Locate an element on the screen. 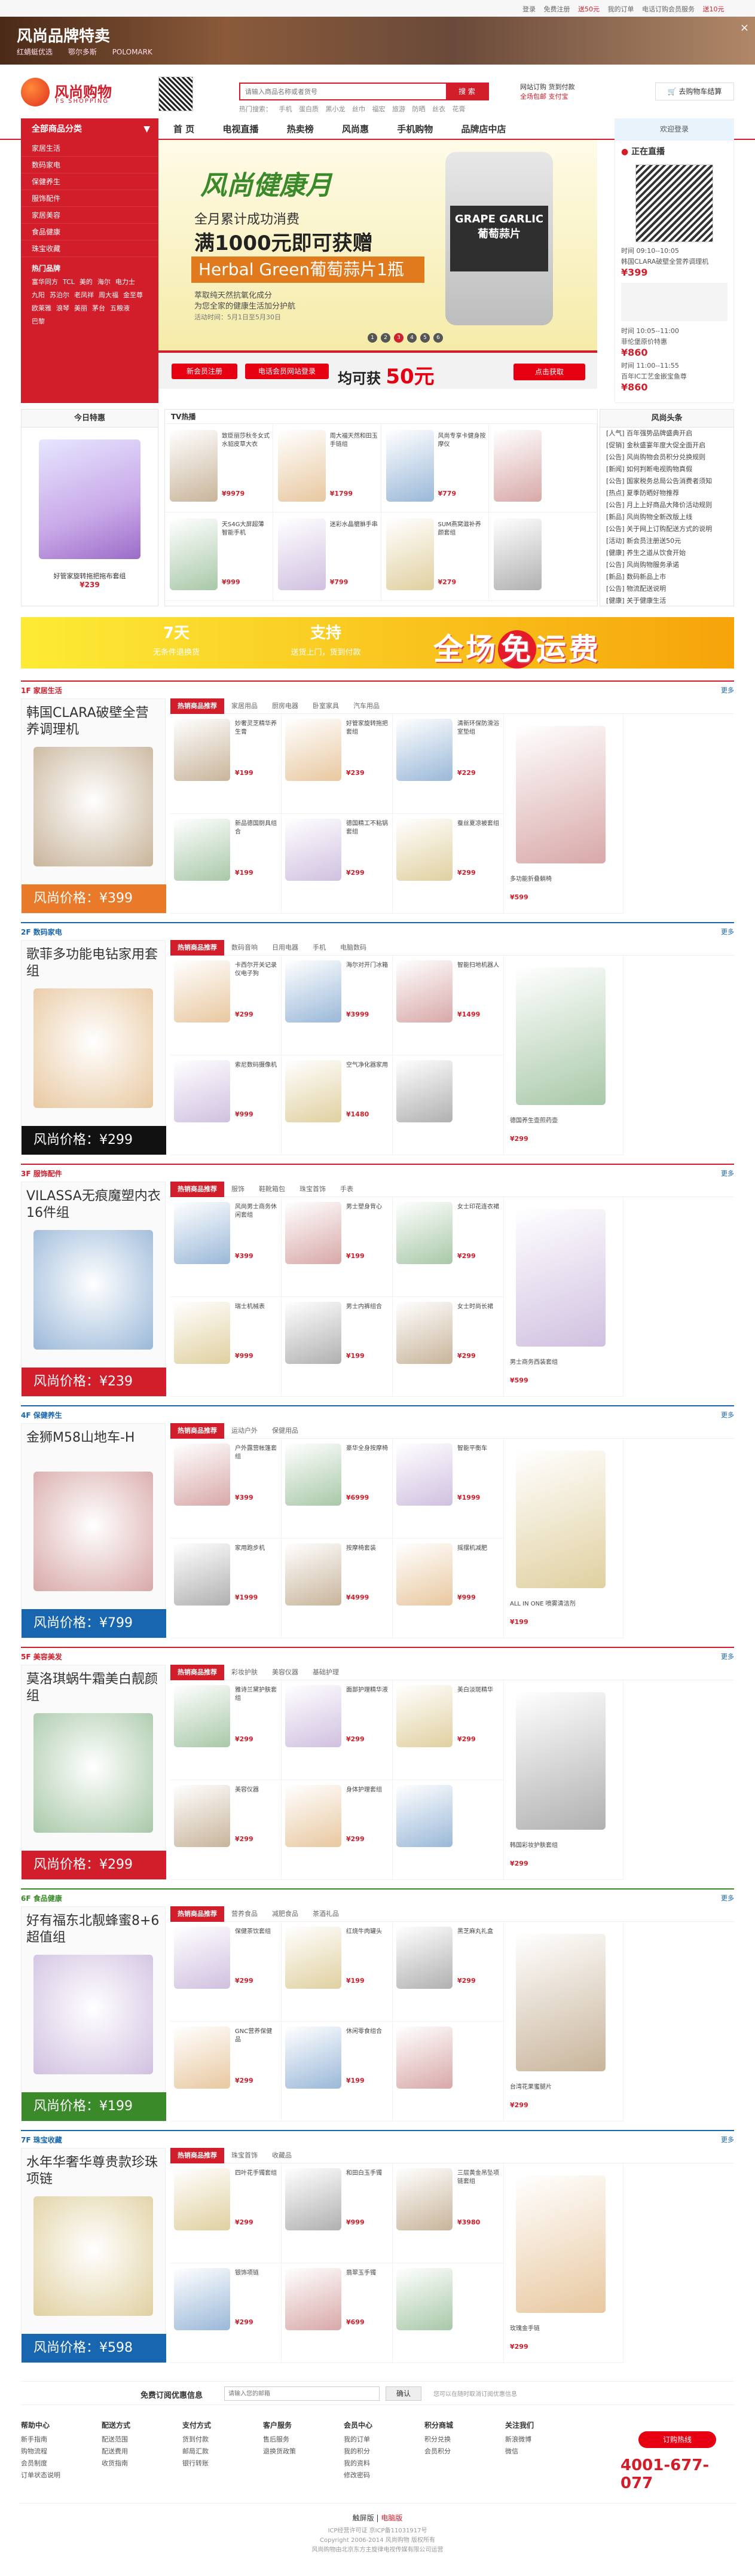 The width and height of the screenshot is (755, 2576). banner-dot: 6 is located at coordinates (438, 338).